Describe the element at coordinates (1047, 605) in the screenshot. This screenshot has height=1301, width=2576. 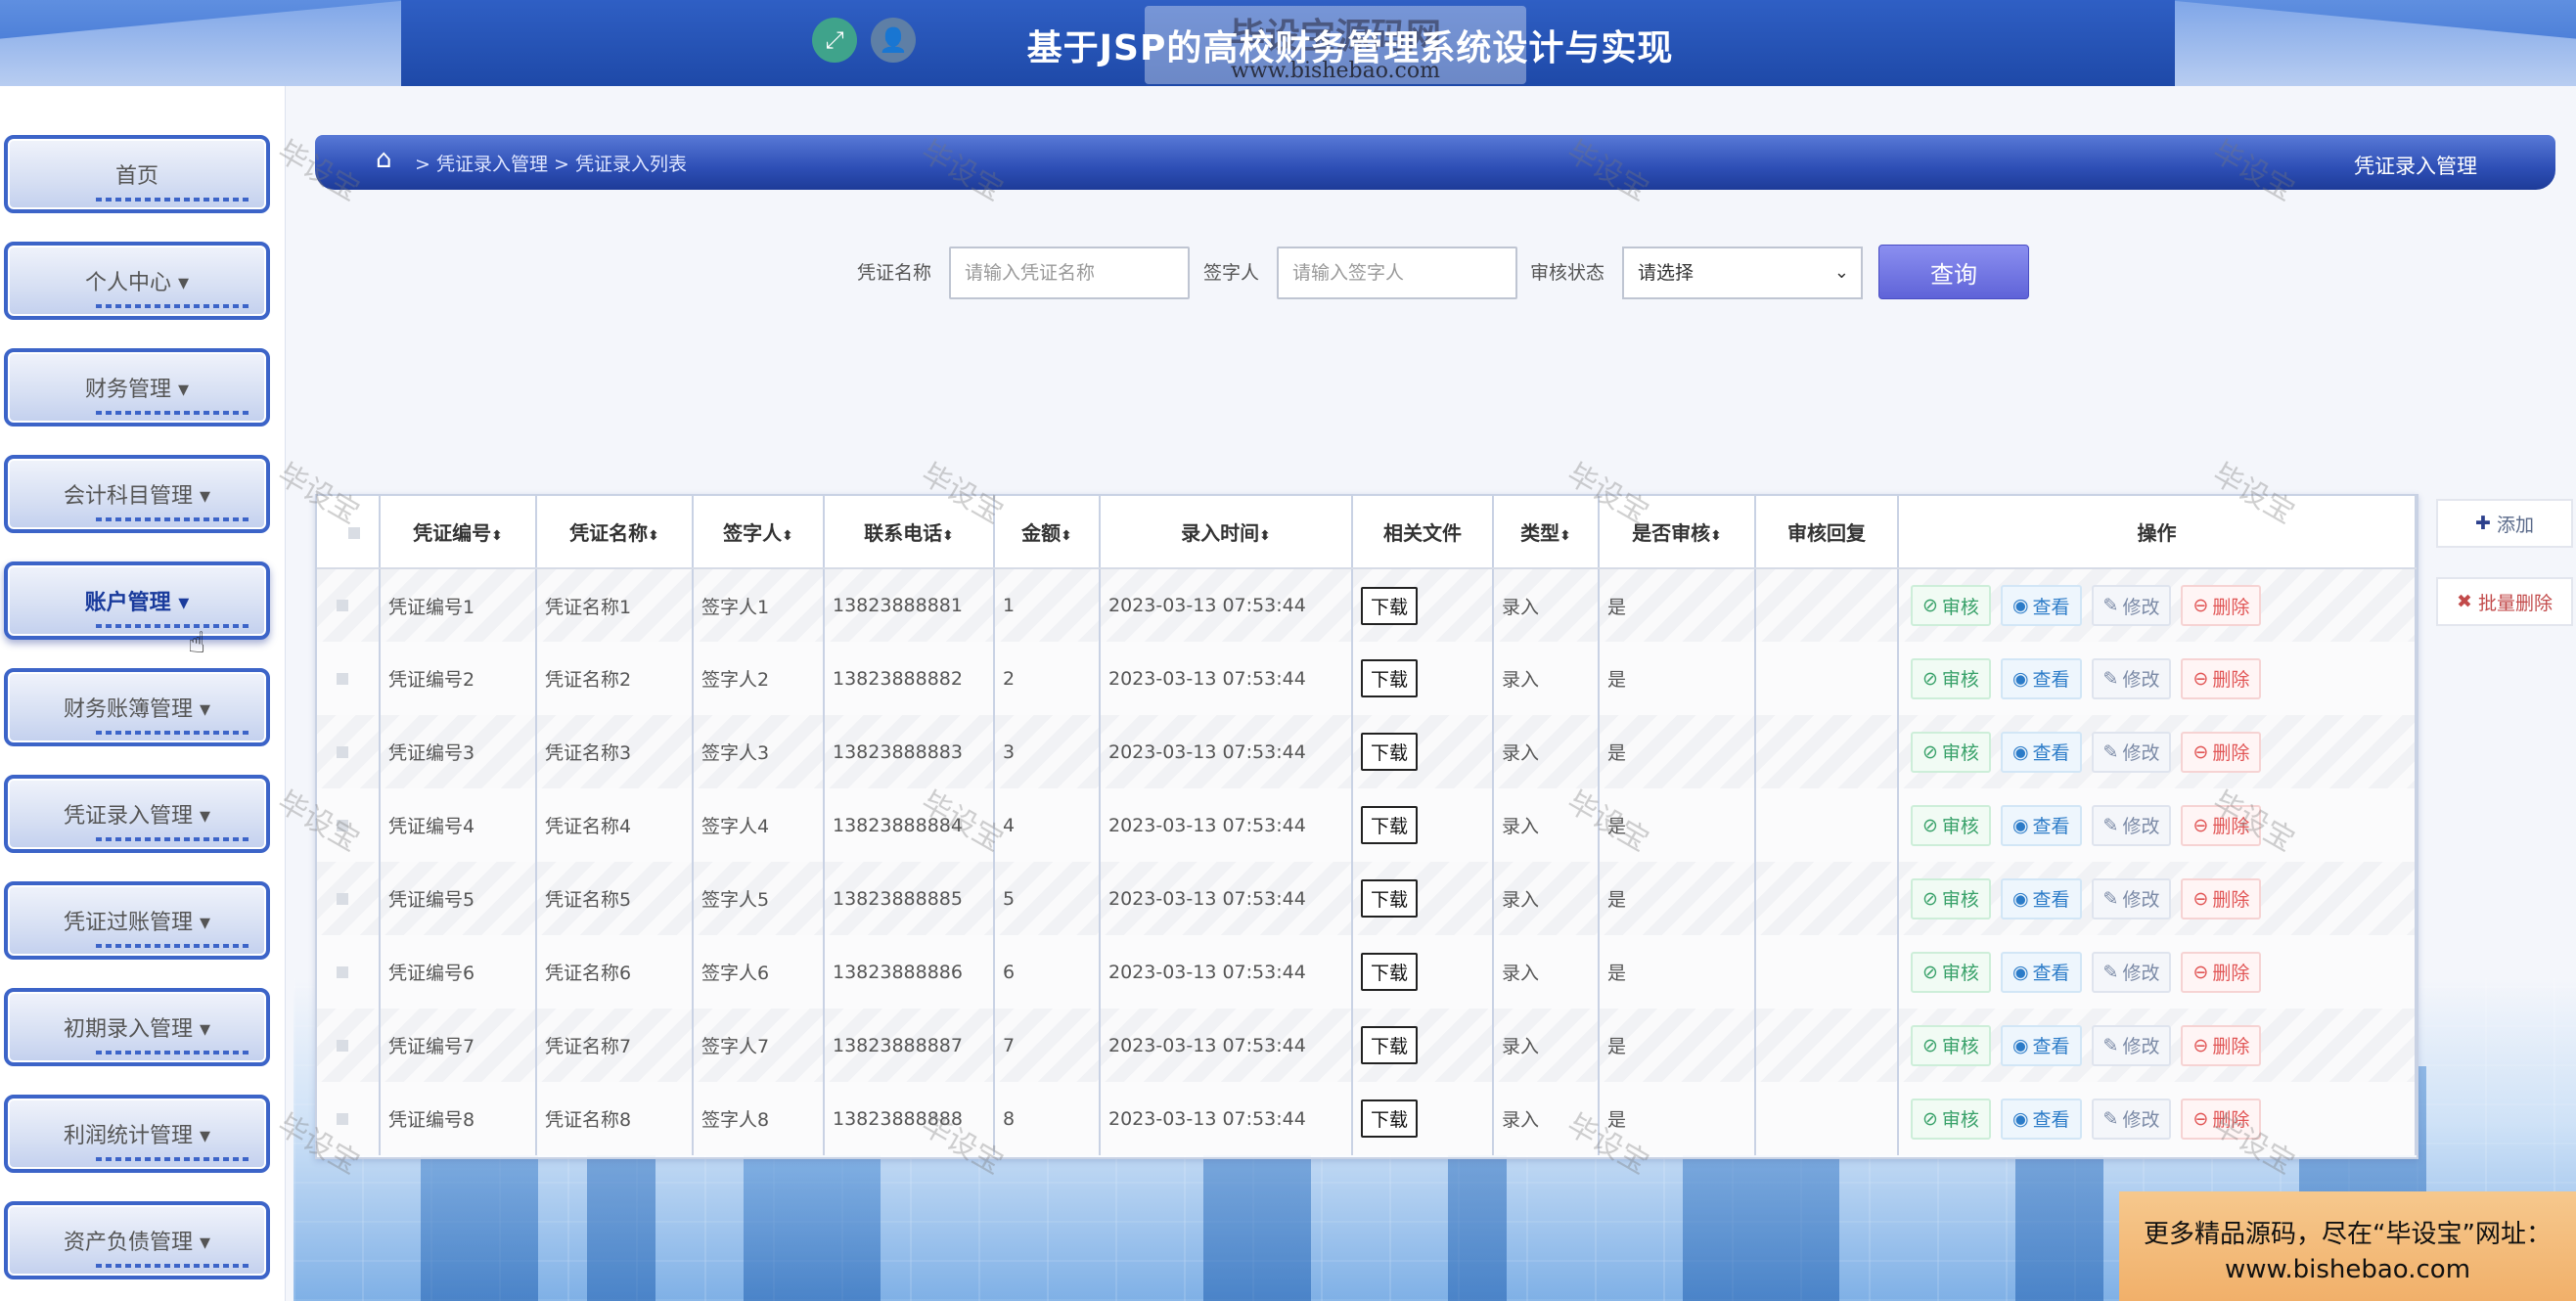
I see `cell-amount: 1` at that location.